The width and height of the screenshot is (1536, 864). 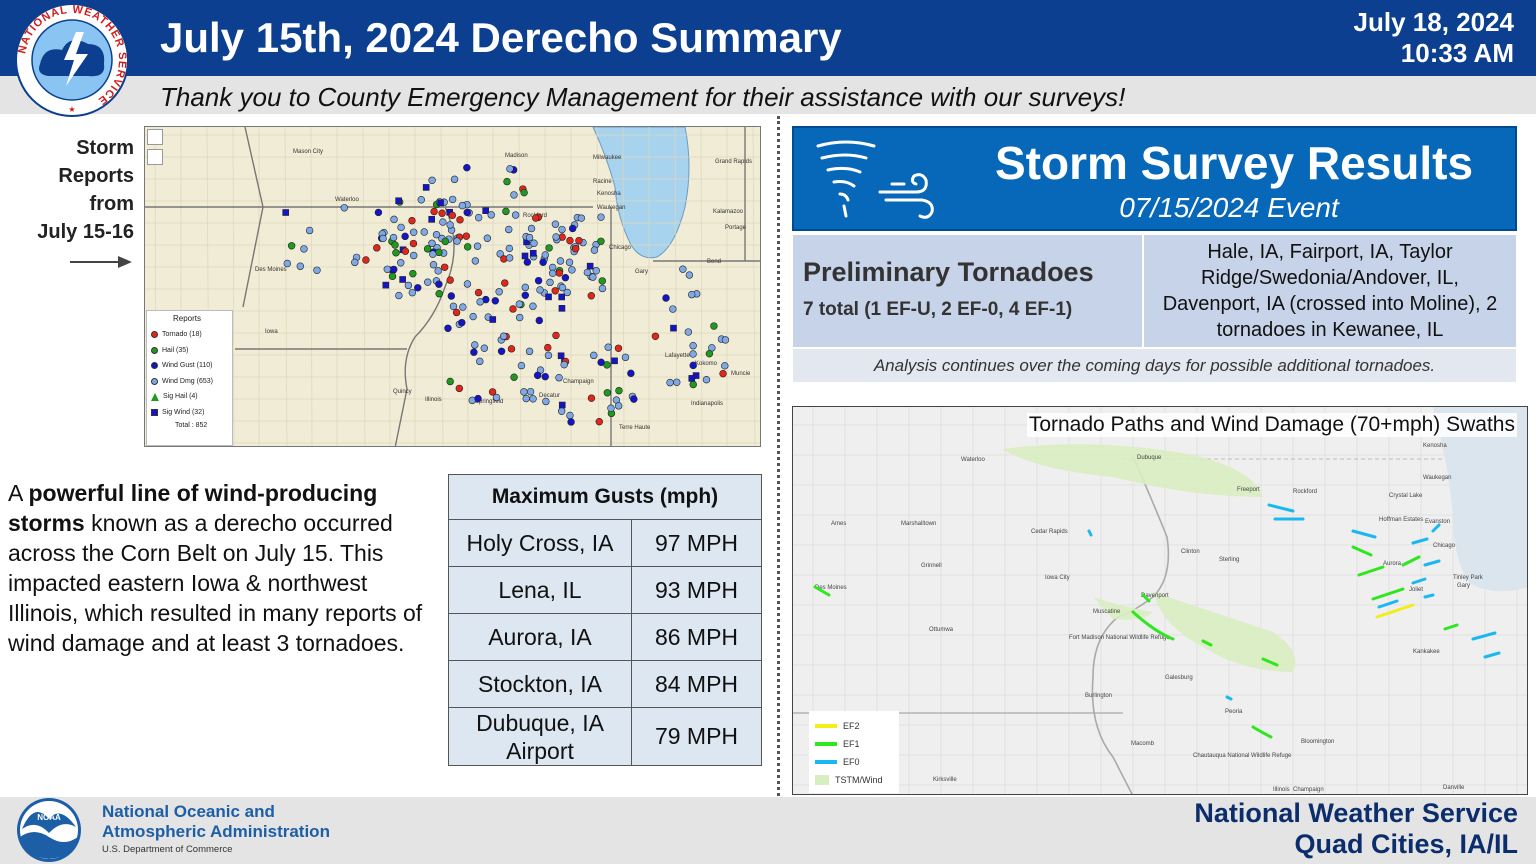 What do you see at coordinates (180, 397) in the screenshot?
I see `legend-label: Sig Hail (4)` at bounding box center [180, 397].